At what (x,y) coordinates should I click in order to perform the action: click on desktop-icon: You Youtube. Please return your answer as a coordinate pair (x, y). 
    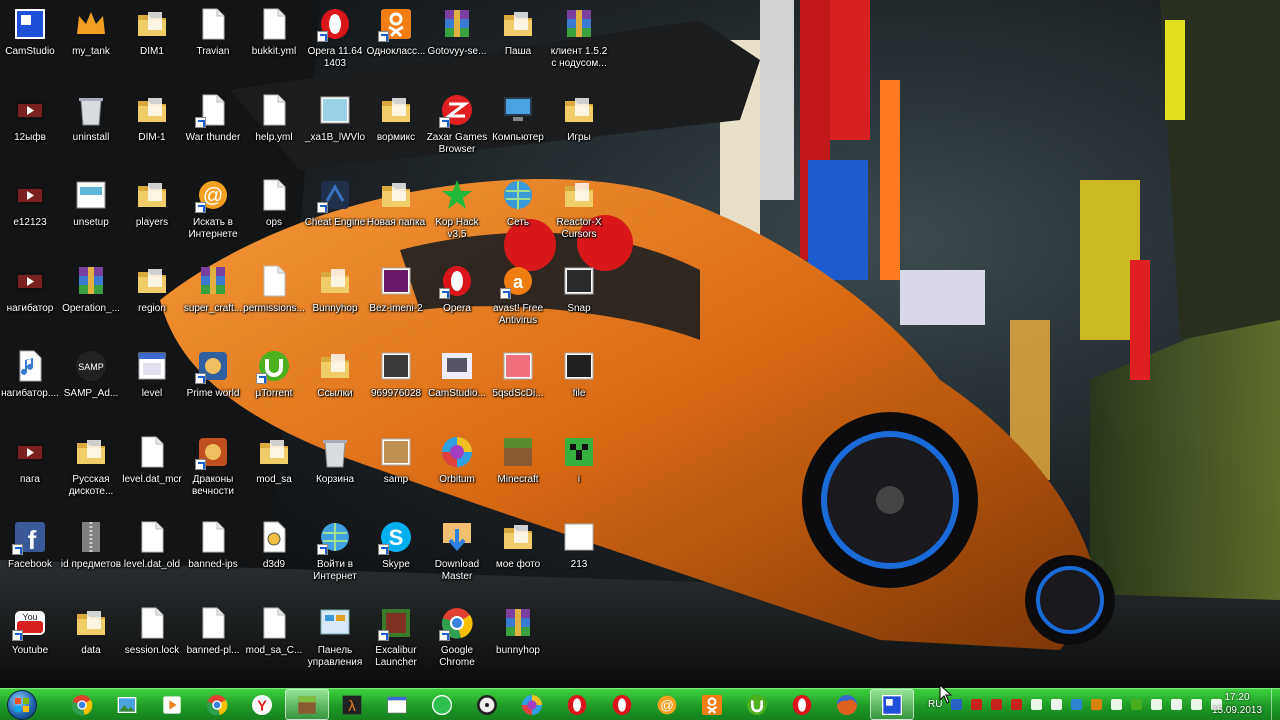
    Looking at the image, I should click on (30, 643).